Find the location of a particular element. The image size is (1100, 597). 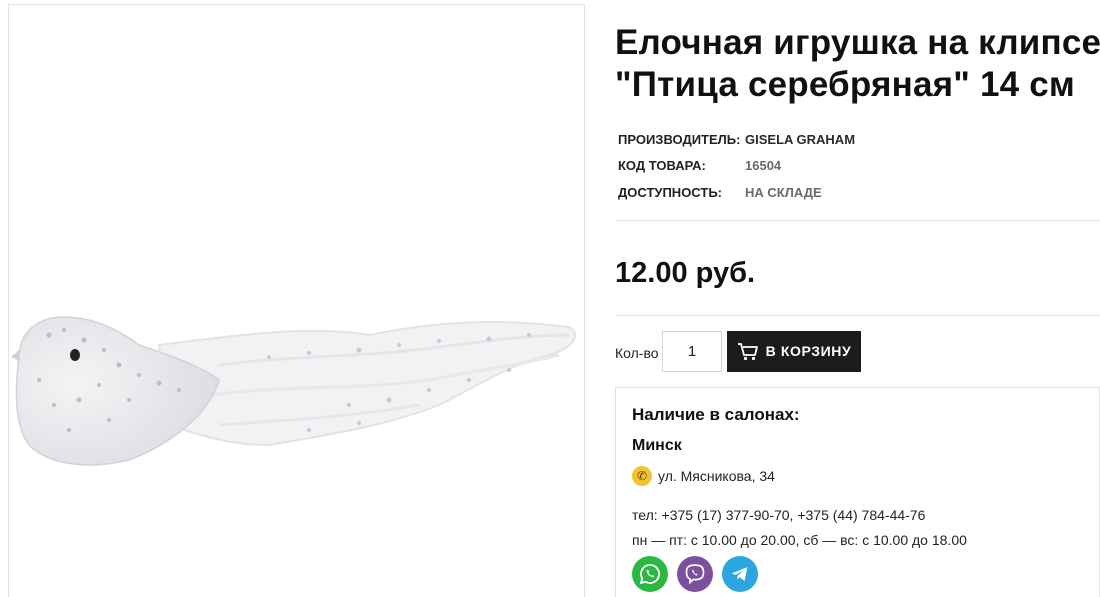

viber-icon is located at coordinates (695, 573).